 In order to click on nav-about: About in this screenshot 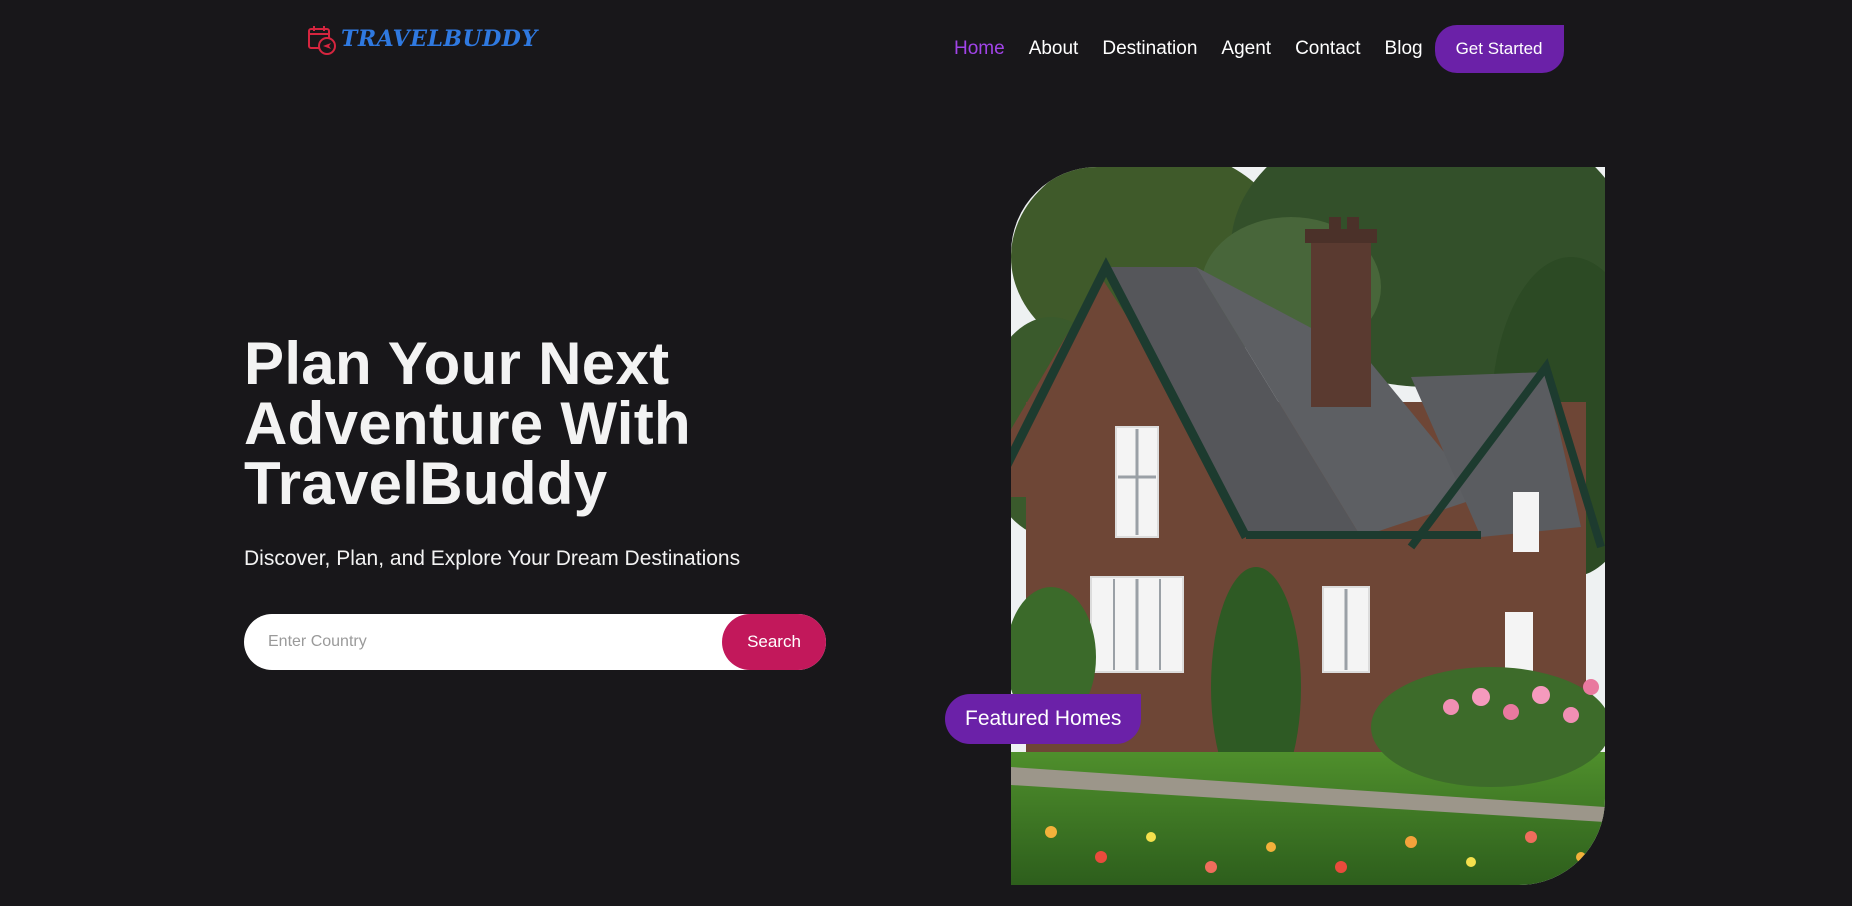, I will do `click(1054, 49)`.